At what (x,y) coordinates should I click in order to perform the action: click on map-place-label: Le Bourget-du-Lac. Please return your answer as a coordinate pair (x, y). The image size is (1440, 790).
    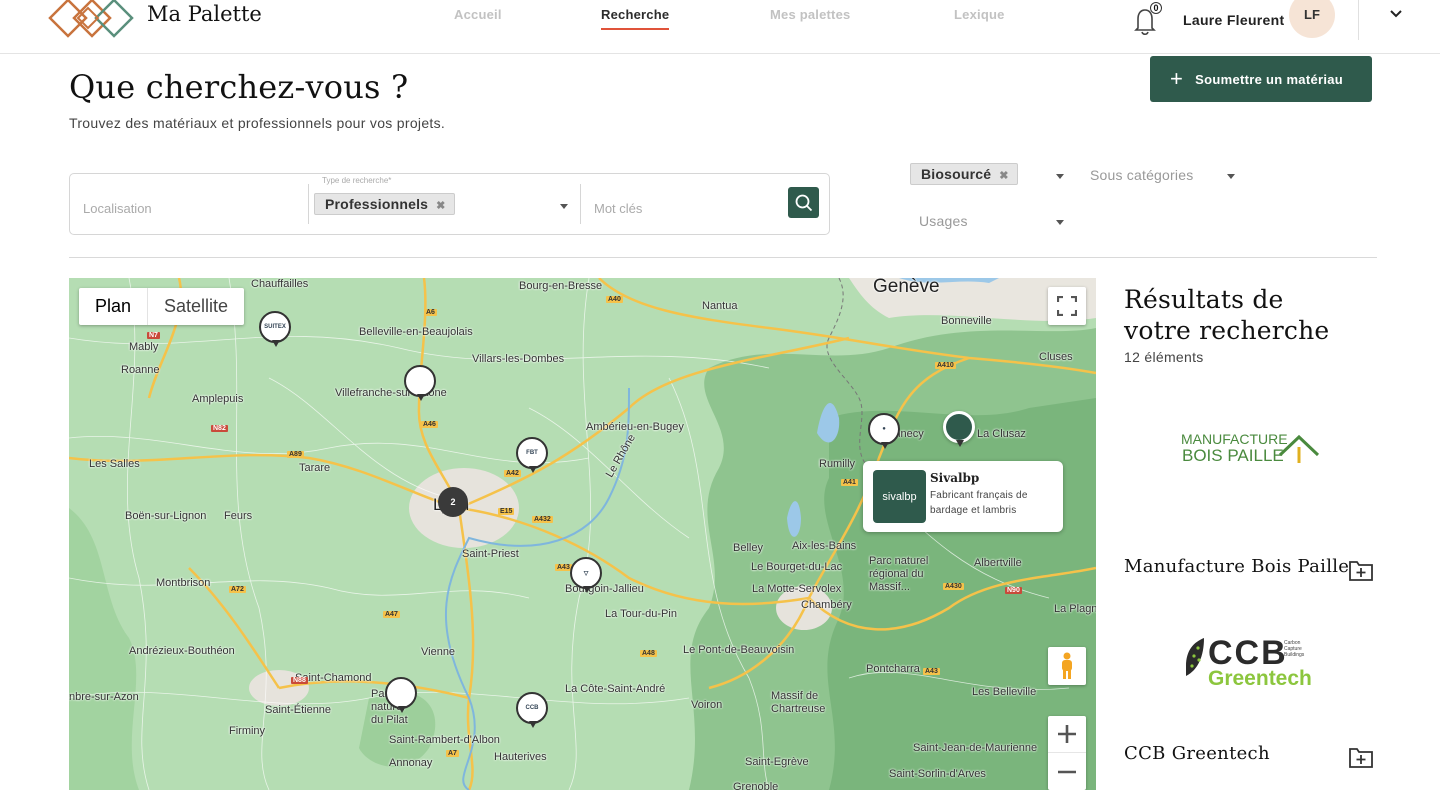
    Looking at the image, I should click on (797, 567).